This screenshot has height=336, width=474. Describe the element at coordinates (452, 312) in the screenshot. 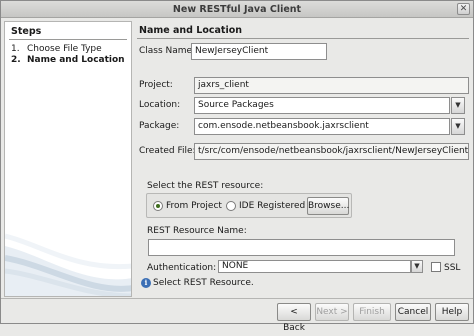

I see `help-button: Help` at that location.